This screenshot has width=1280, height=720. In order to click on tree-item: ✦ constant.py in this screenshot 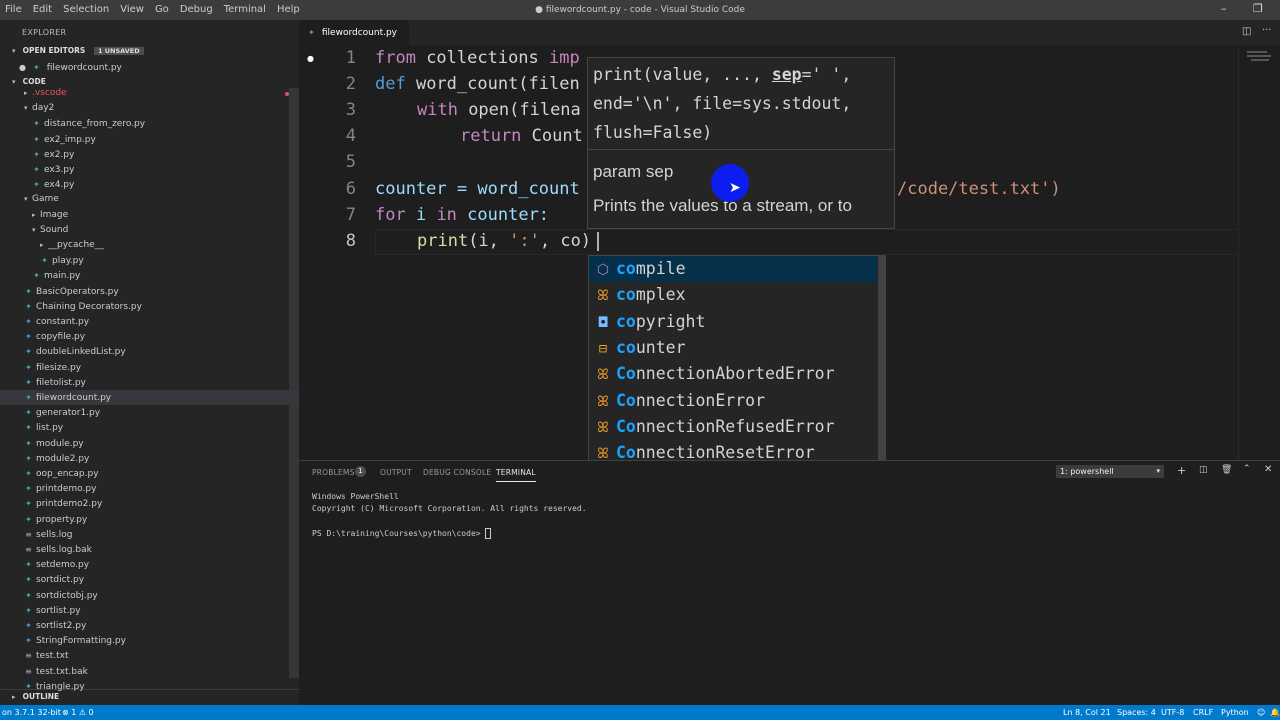, I will do `click(149, 321)`.